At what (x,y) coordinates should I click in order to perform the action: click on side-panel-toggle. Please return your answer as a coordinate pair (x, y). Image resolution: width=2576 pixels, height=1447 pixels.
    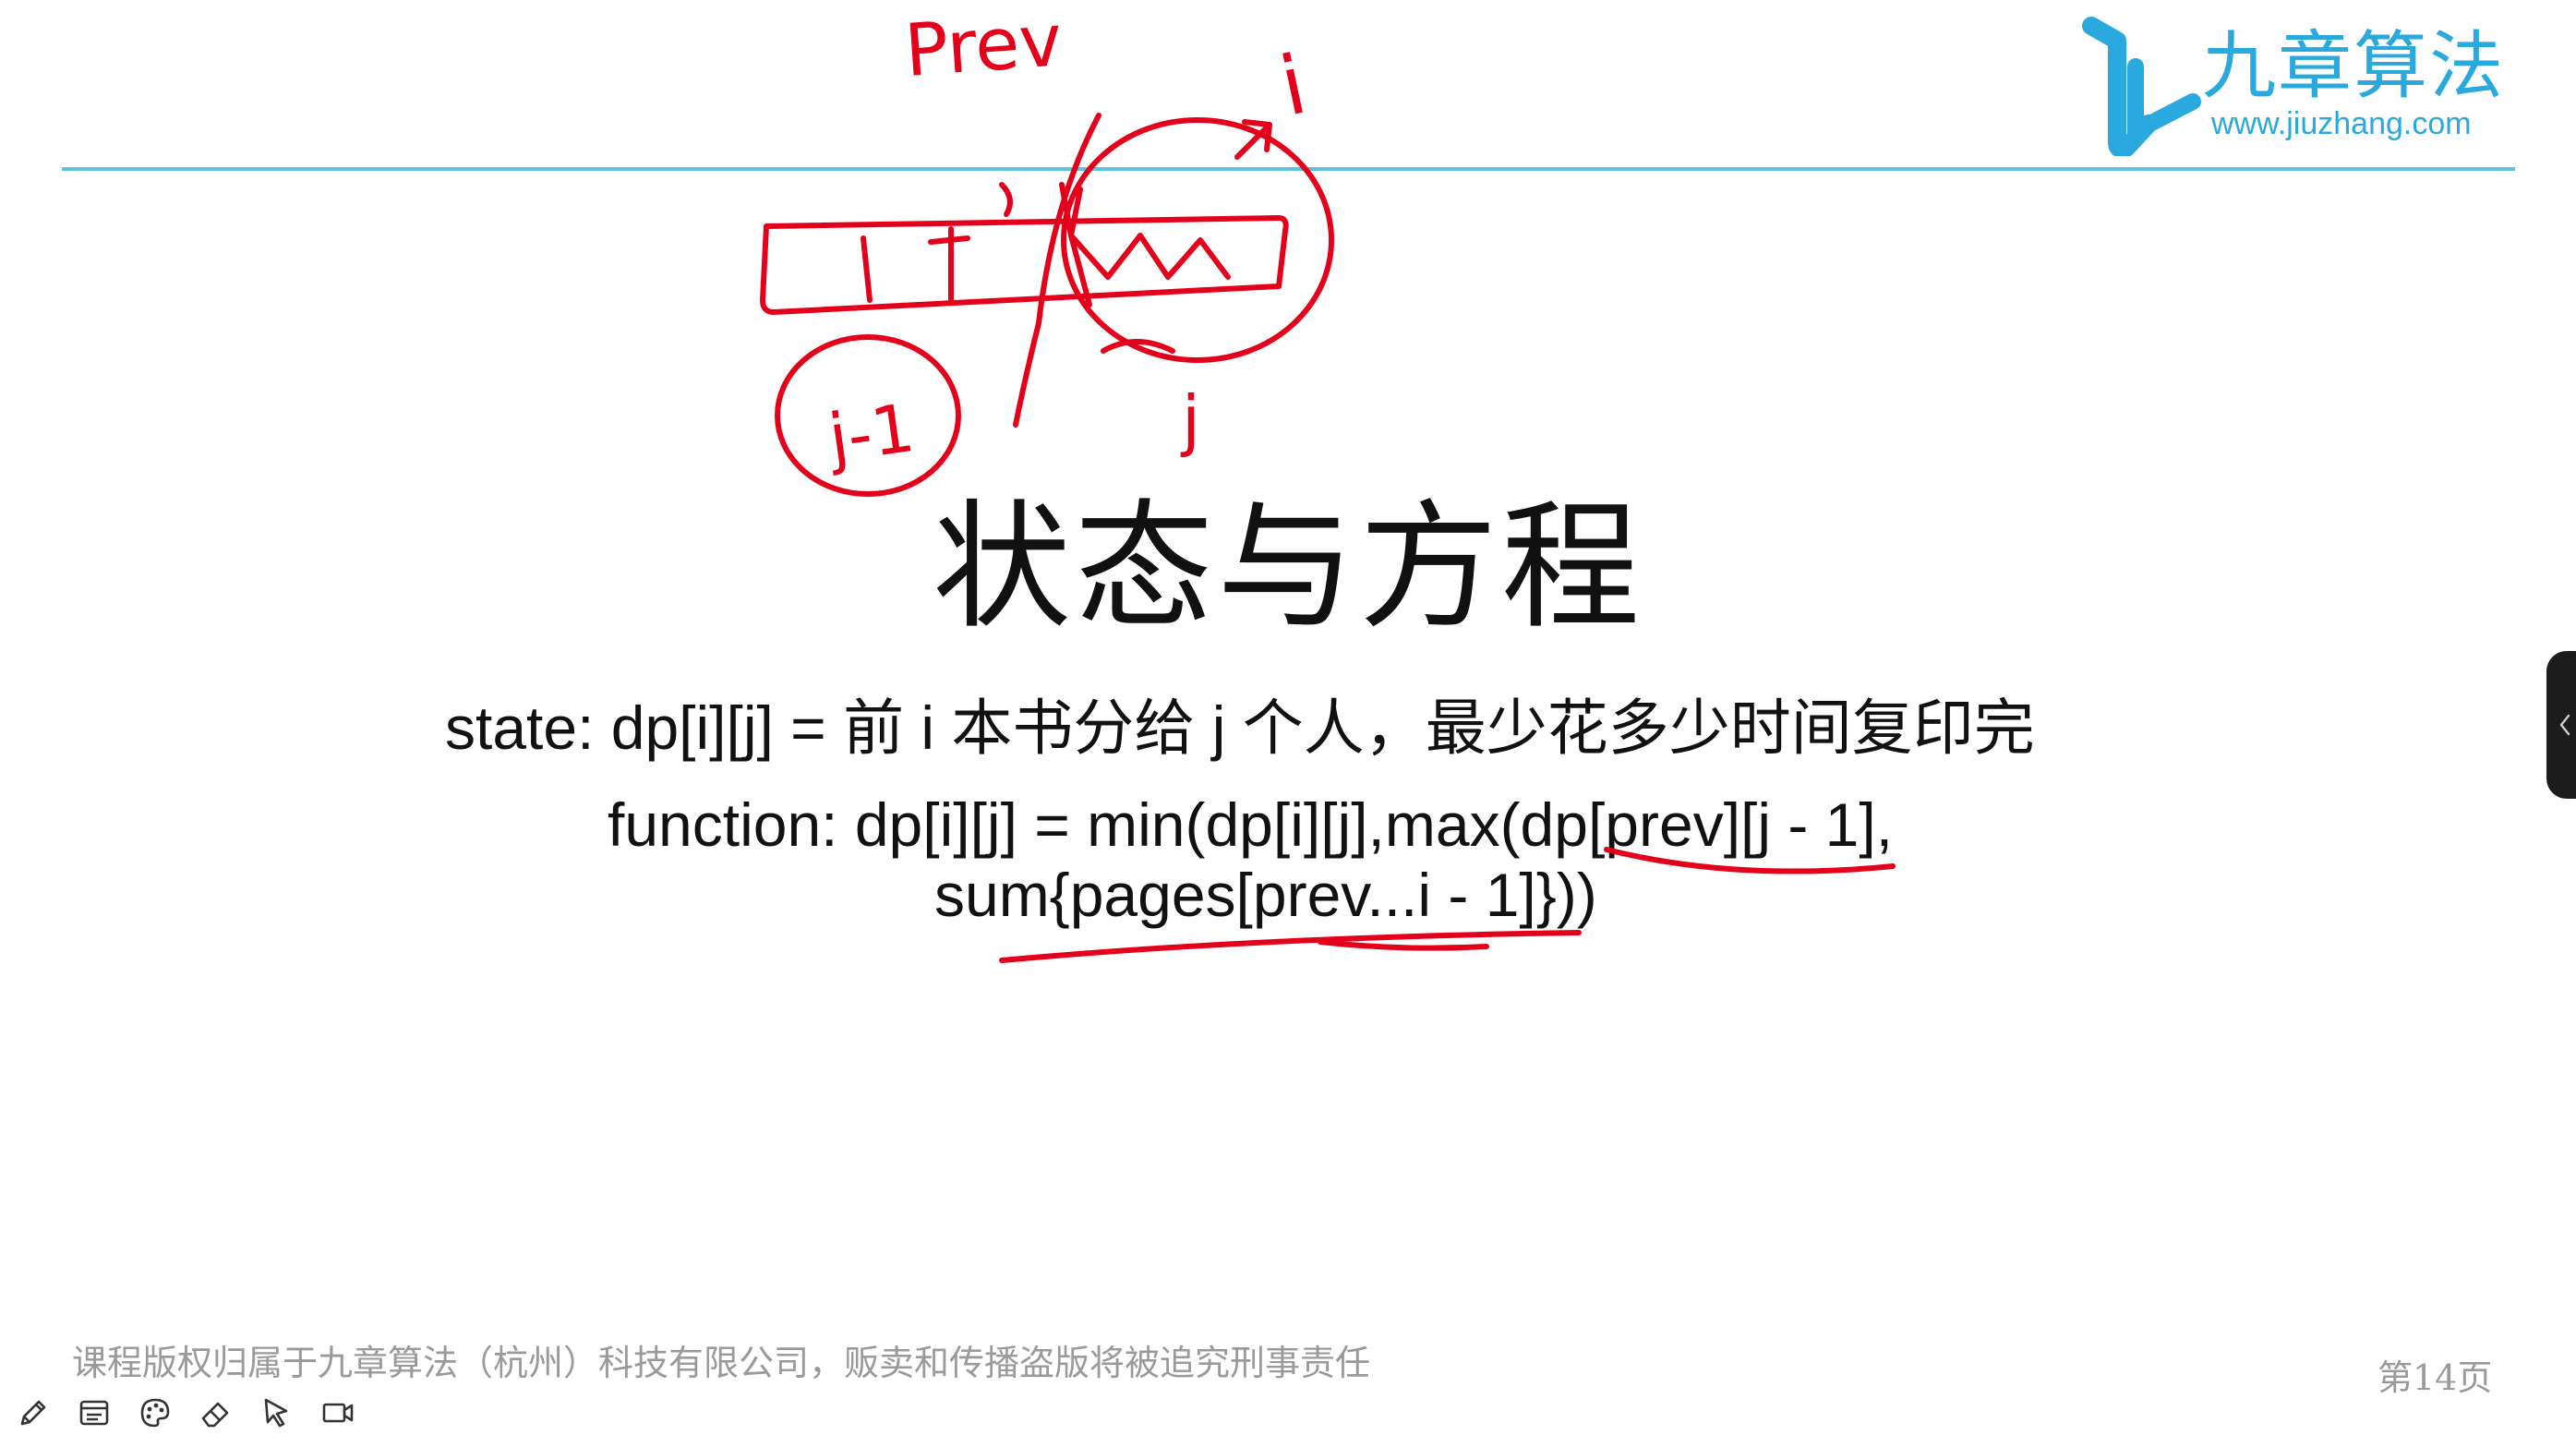
    Looking at the image, I should click on (2561, 725).